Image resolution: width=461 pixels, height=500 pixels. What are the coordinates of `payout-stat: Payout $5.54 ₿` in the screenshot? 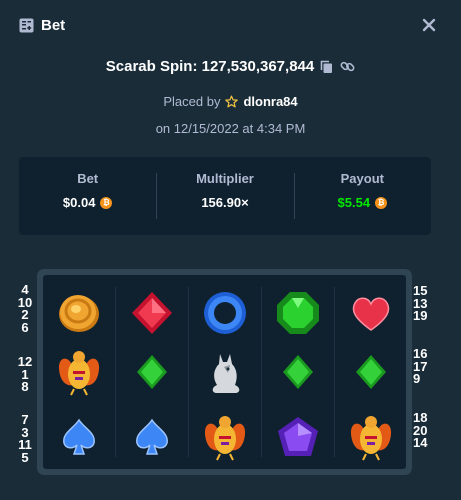 It's located at (362, 196).